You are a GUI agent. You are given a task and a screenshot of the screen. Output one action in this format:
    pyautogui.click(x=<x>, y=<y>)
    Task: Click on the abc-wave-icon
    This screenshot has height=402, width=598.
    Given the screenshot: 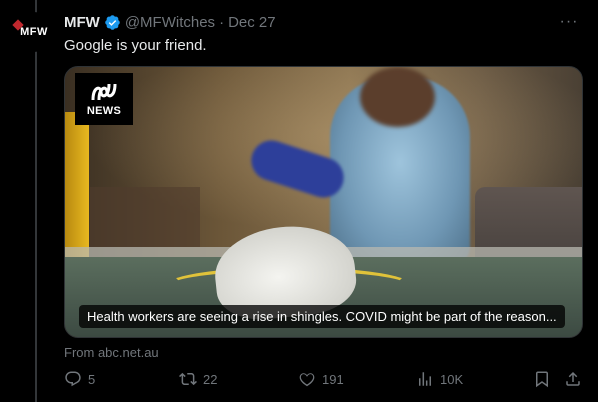 What is the action you would take?
    pyautogui.click(x=104, y=92)
    